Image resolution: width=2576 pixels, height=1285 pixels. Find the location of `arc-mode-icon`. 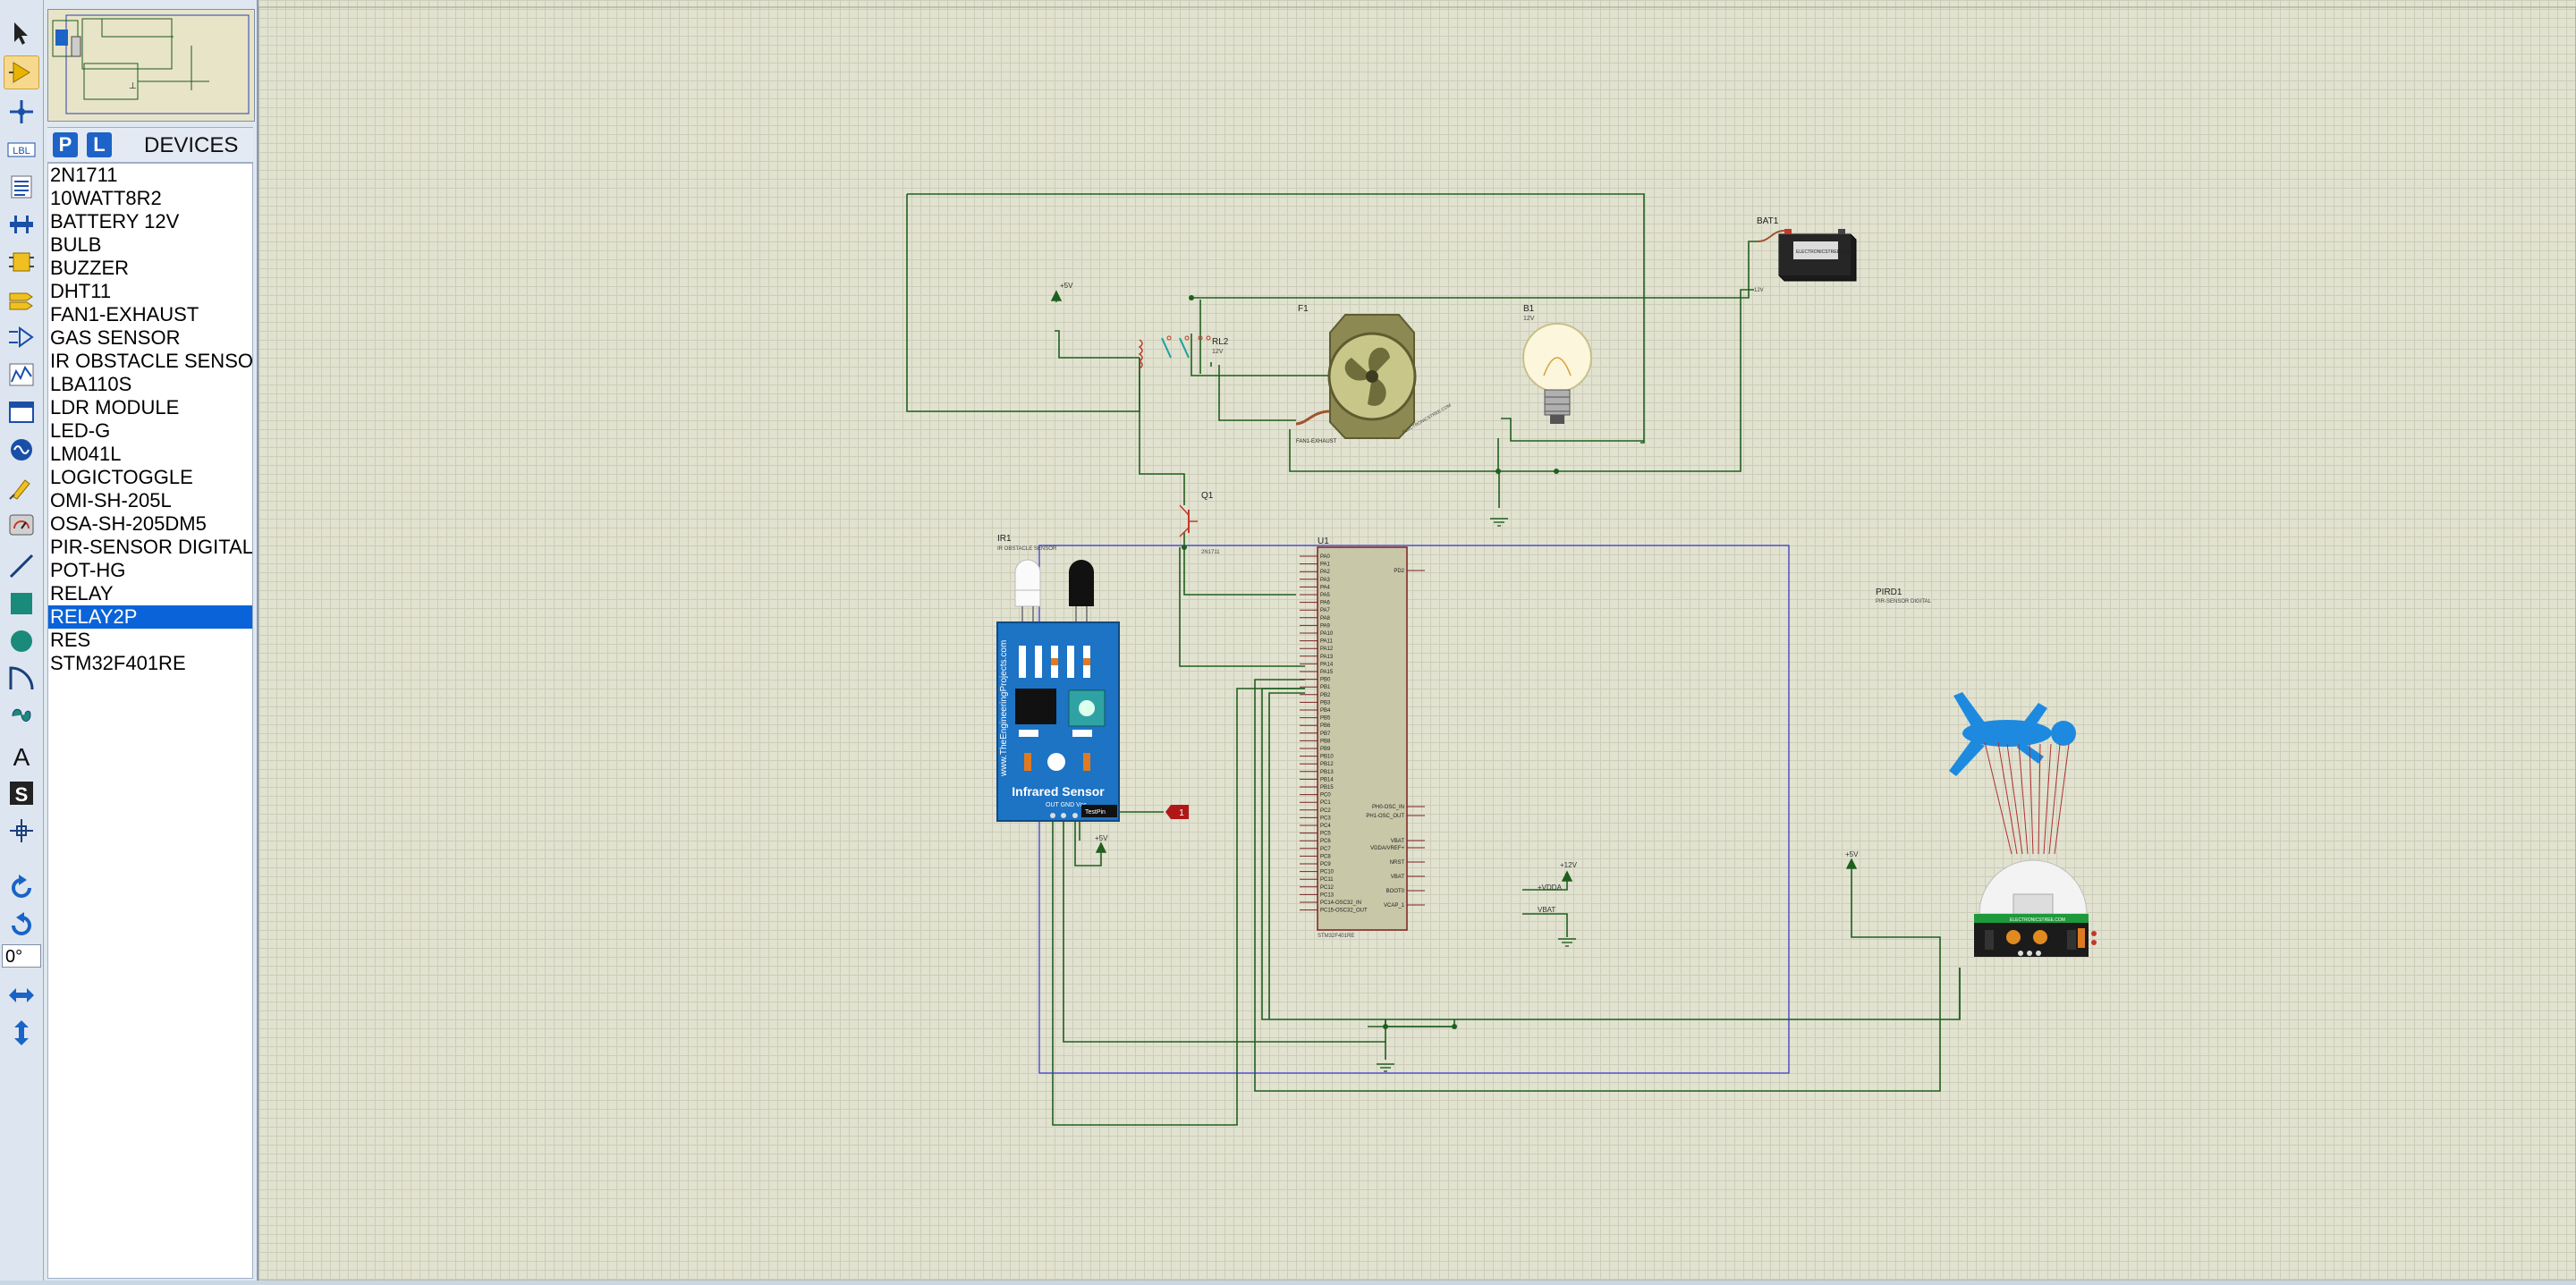

arc-mode-icon is located at coordinates (21, 679).